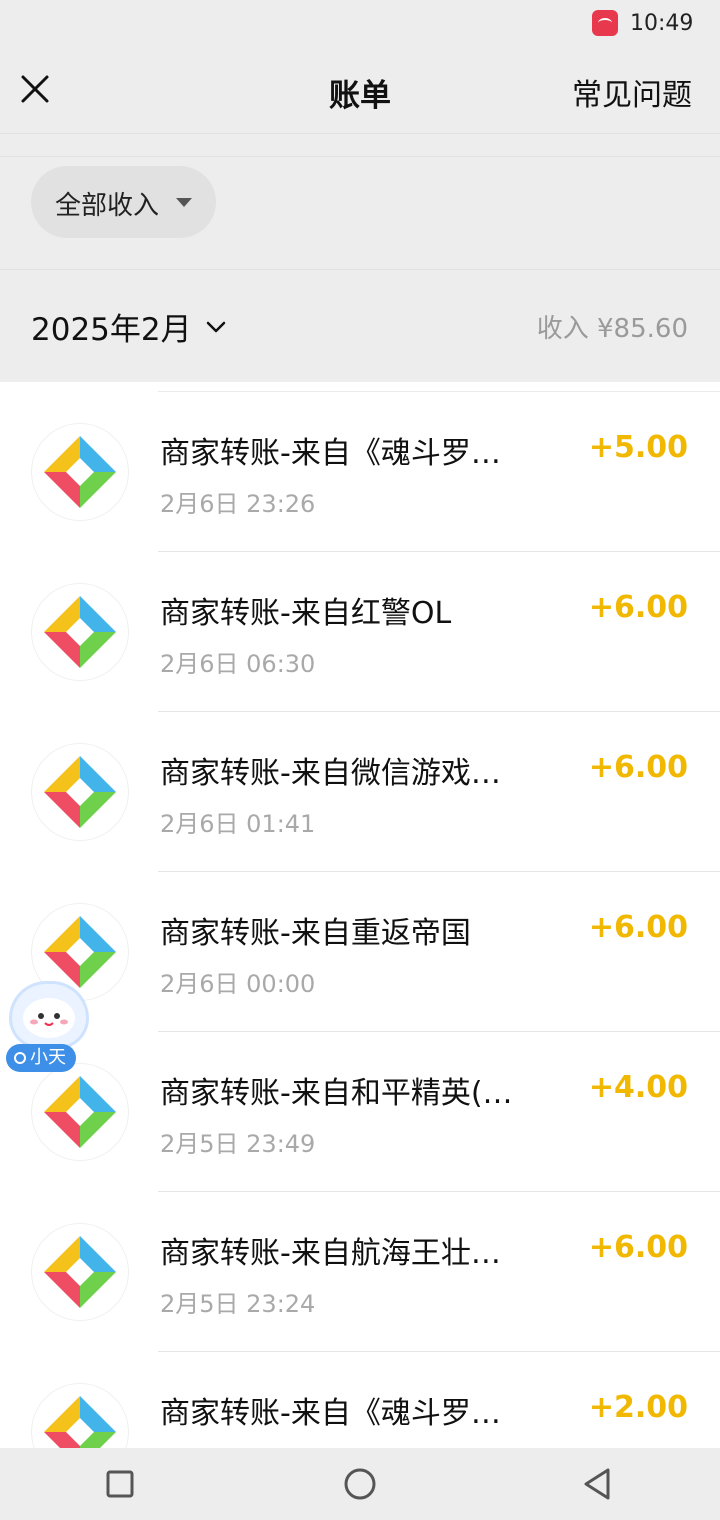 This screenshot has height=1520, width=720. What do you see at coordinates (184, 202) in the screenshot?
I see `caret-down-icon` at bounding box center [184, 202].